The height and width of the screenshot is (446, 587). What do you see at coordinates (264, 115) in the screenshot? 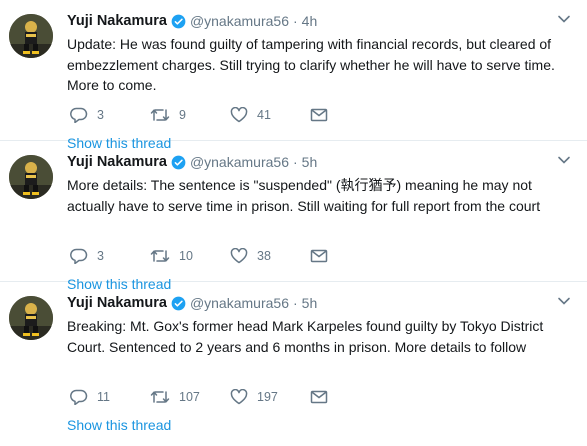
I see `like-count: 41` at bounding box center [264, 115].